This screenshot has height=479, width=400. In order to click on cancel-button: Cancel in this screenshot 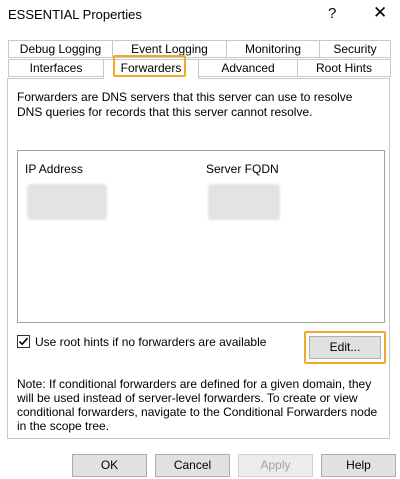, I will do `click(192, 465)`.